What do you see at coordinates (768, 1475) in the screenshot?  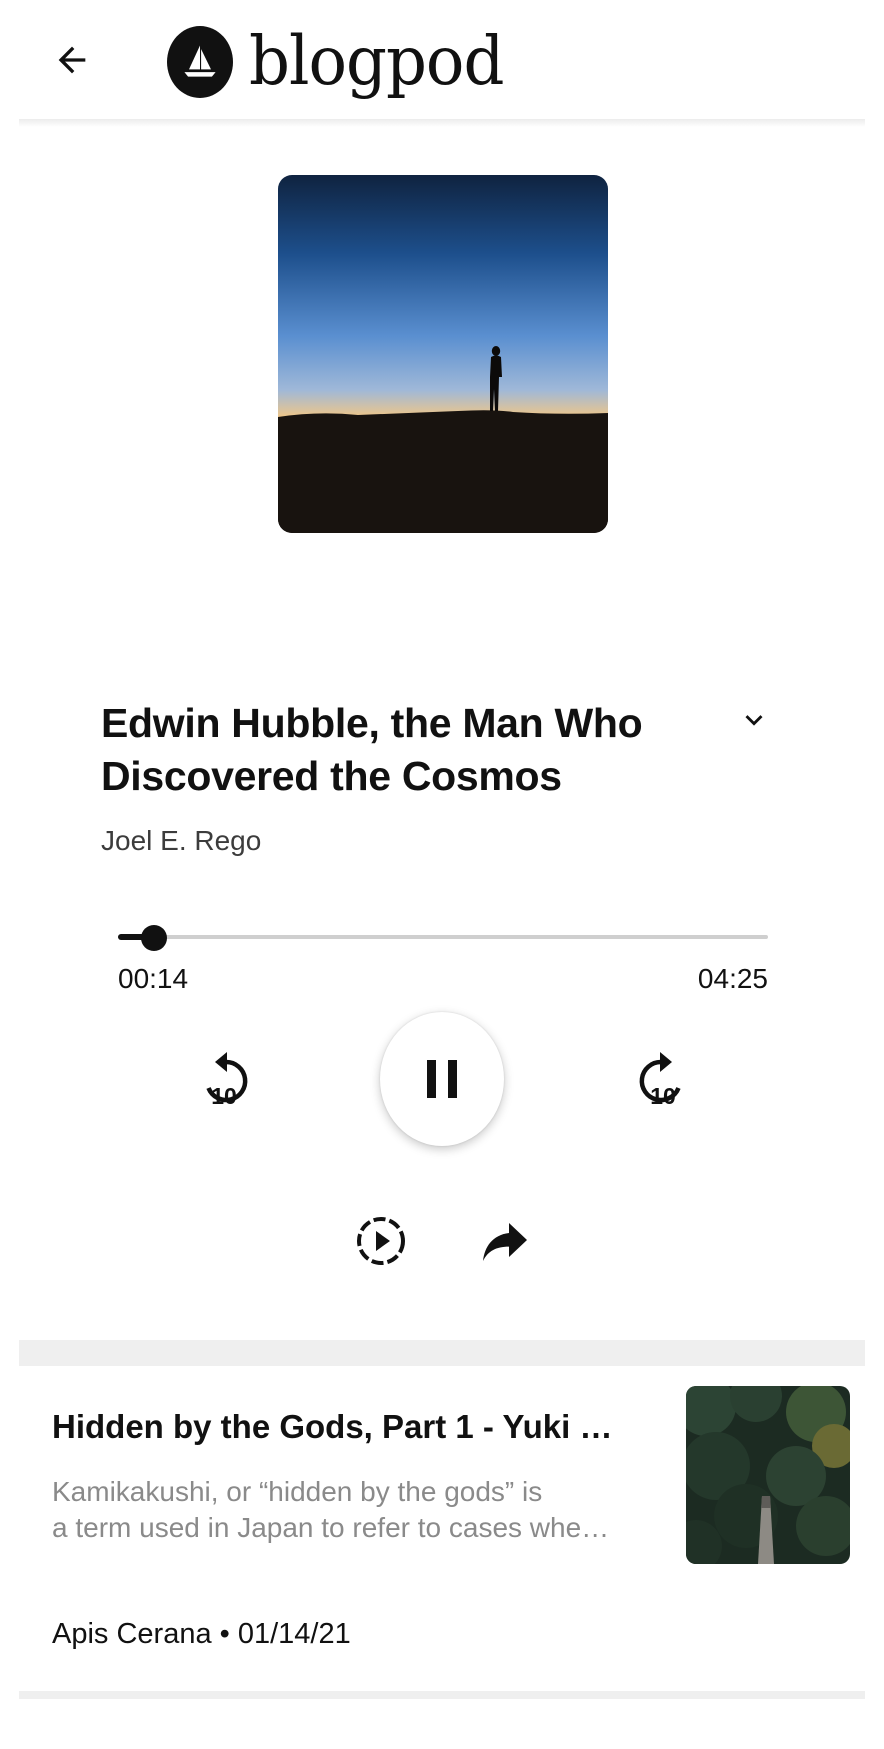 I see `related-episode-thumbnail` at bounding box center [768, 1475].